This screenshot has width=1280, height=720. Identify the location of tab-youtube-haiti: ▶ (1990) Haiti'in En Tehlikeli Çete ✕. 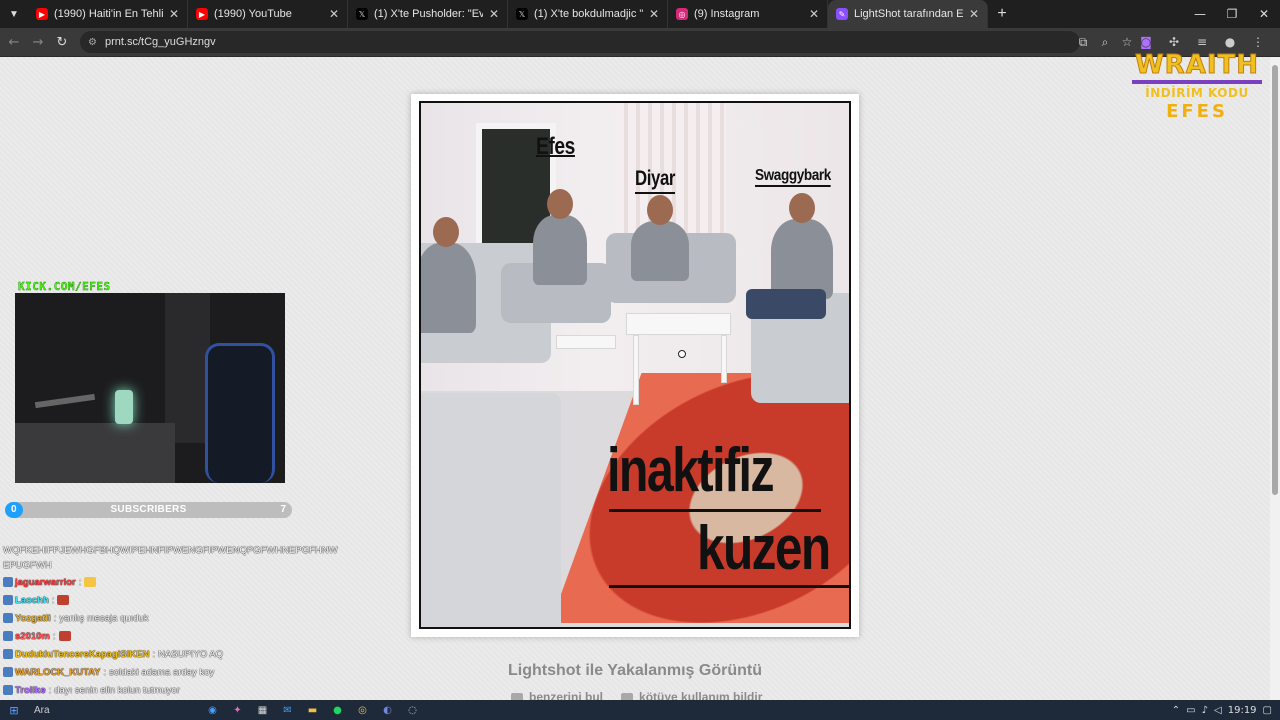
(108, 14).